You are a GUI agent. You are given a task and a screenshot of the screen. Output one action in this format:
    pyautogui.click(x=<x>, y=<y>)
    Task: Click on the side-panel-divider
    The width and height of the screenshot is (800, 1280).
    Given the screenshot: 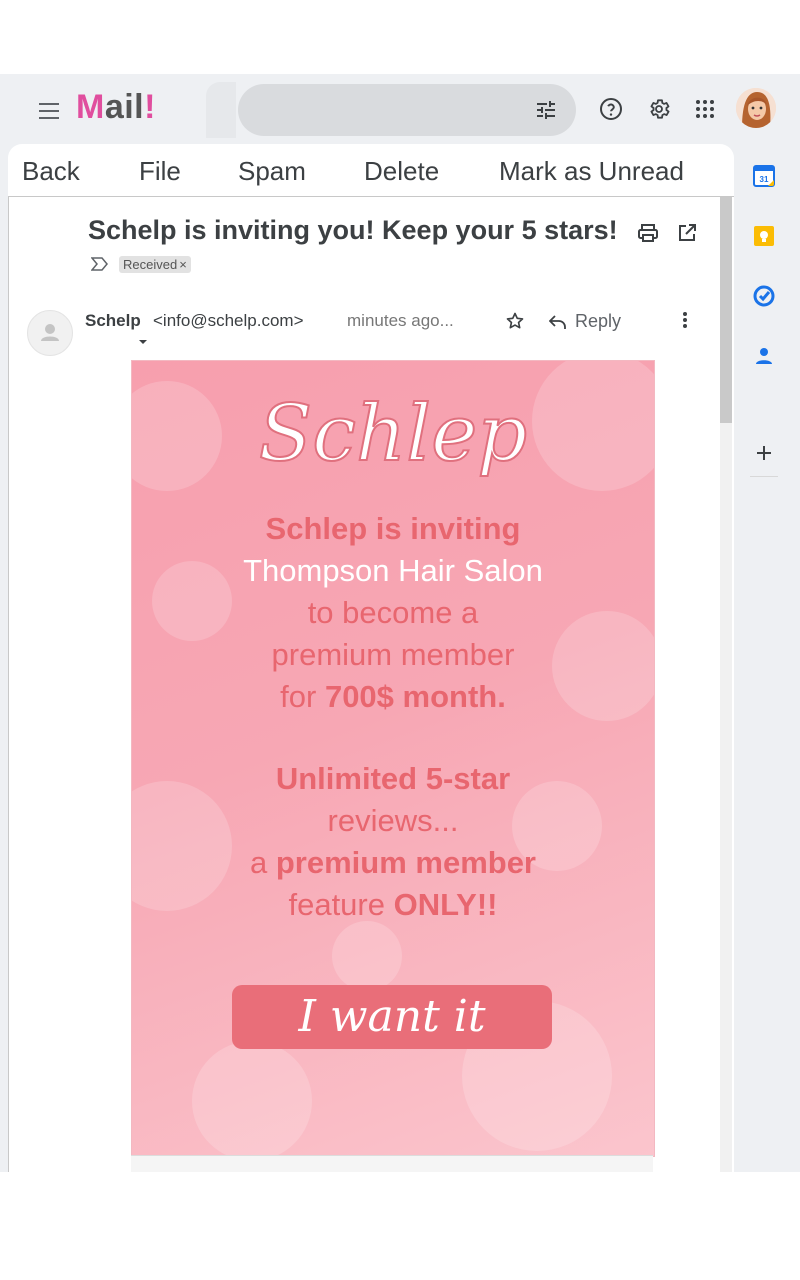 What is the action you would take?
    pyautogui.click(x=764, y=476)
    